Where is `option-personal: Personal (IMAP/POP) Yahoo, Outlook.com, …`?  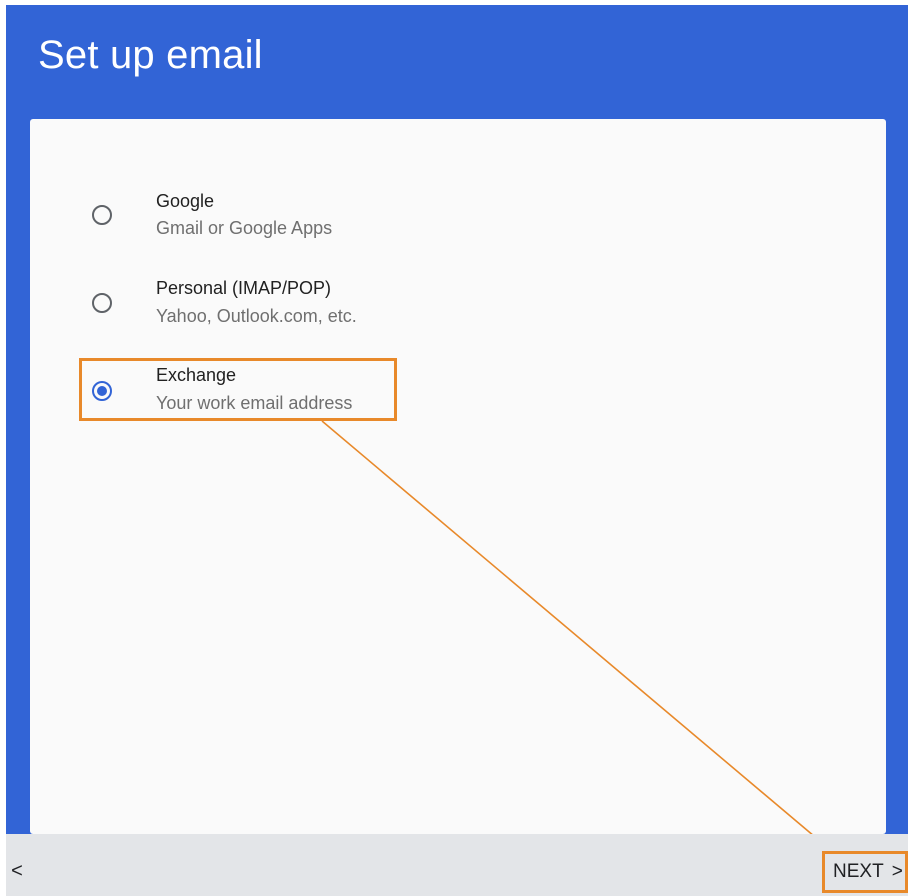
option-personal: Personal (IMAP/POP) Yahoo, Outlook.com, … is located at coordinates (458, 313).